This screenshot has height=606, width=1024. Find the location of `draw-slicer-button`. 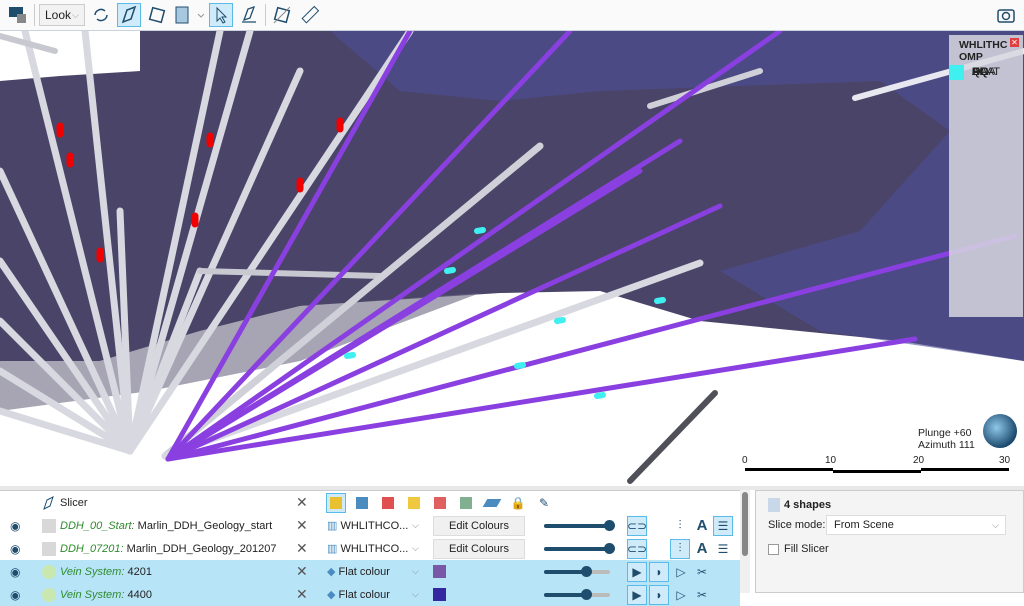

draw-slicer-button is located at coordinates (249, 15).